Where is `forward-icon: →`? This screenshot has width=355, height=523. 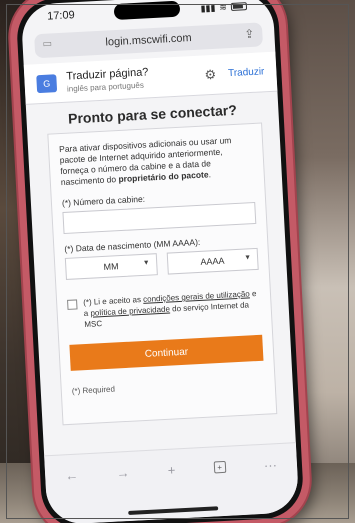
forward-icon: → is located at coordinates (123, 472).